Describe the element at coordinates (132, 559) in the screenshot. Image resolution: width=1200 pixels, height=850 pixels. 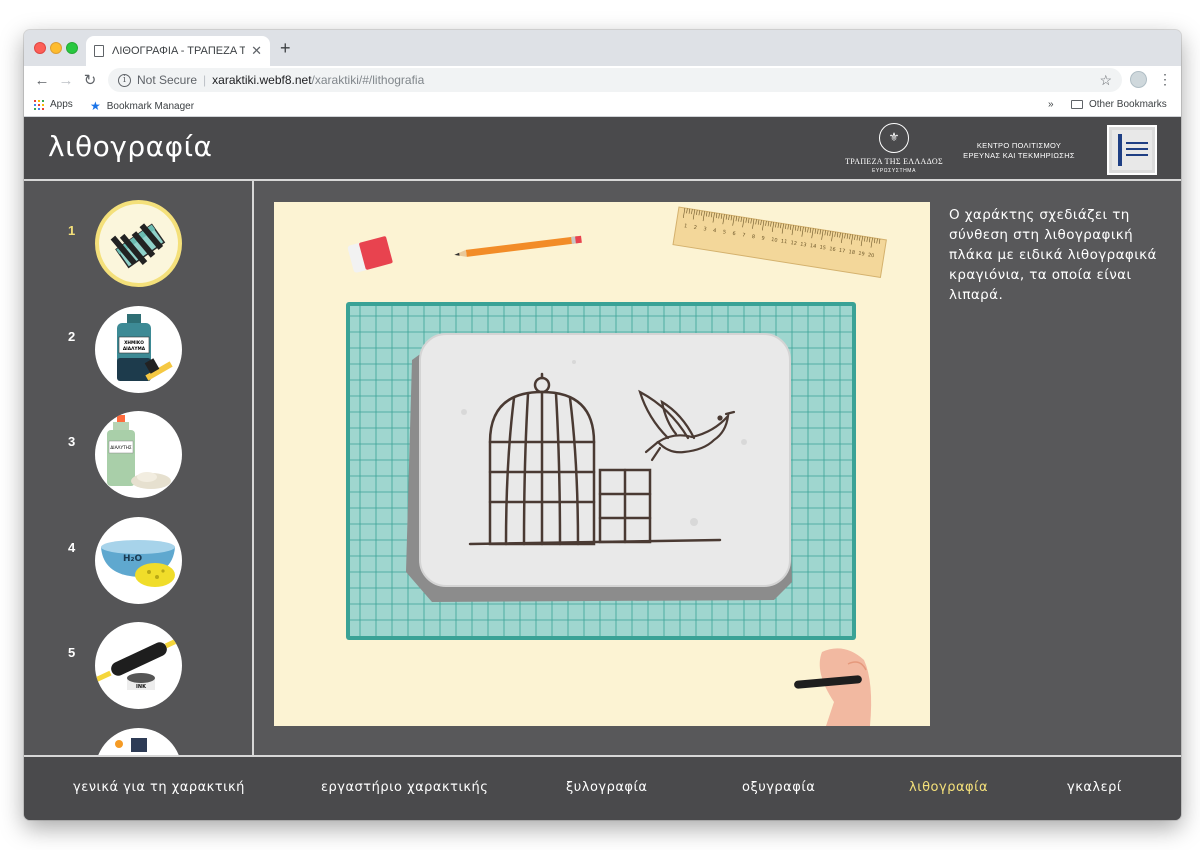
I see `svg-text: H₂O` at that location.